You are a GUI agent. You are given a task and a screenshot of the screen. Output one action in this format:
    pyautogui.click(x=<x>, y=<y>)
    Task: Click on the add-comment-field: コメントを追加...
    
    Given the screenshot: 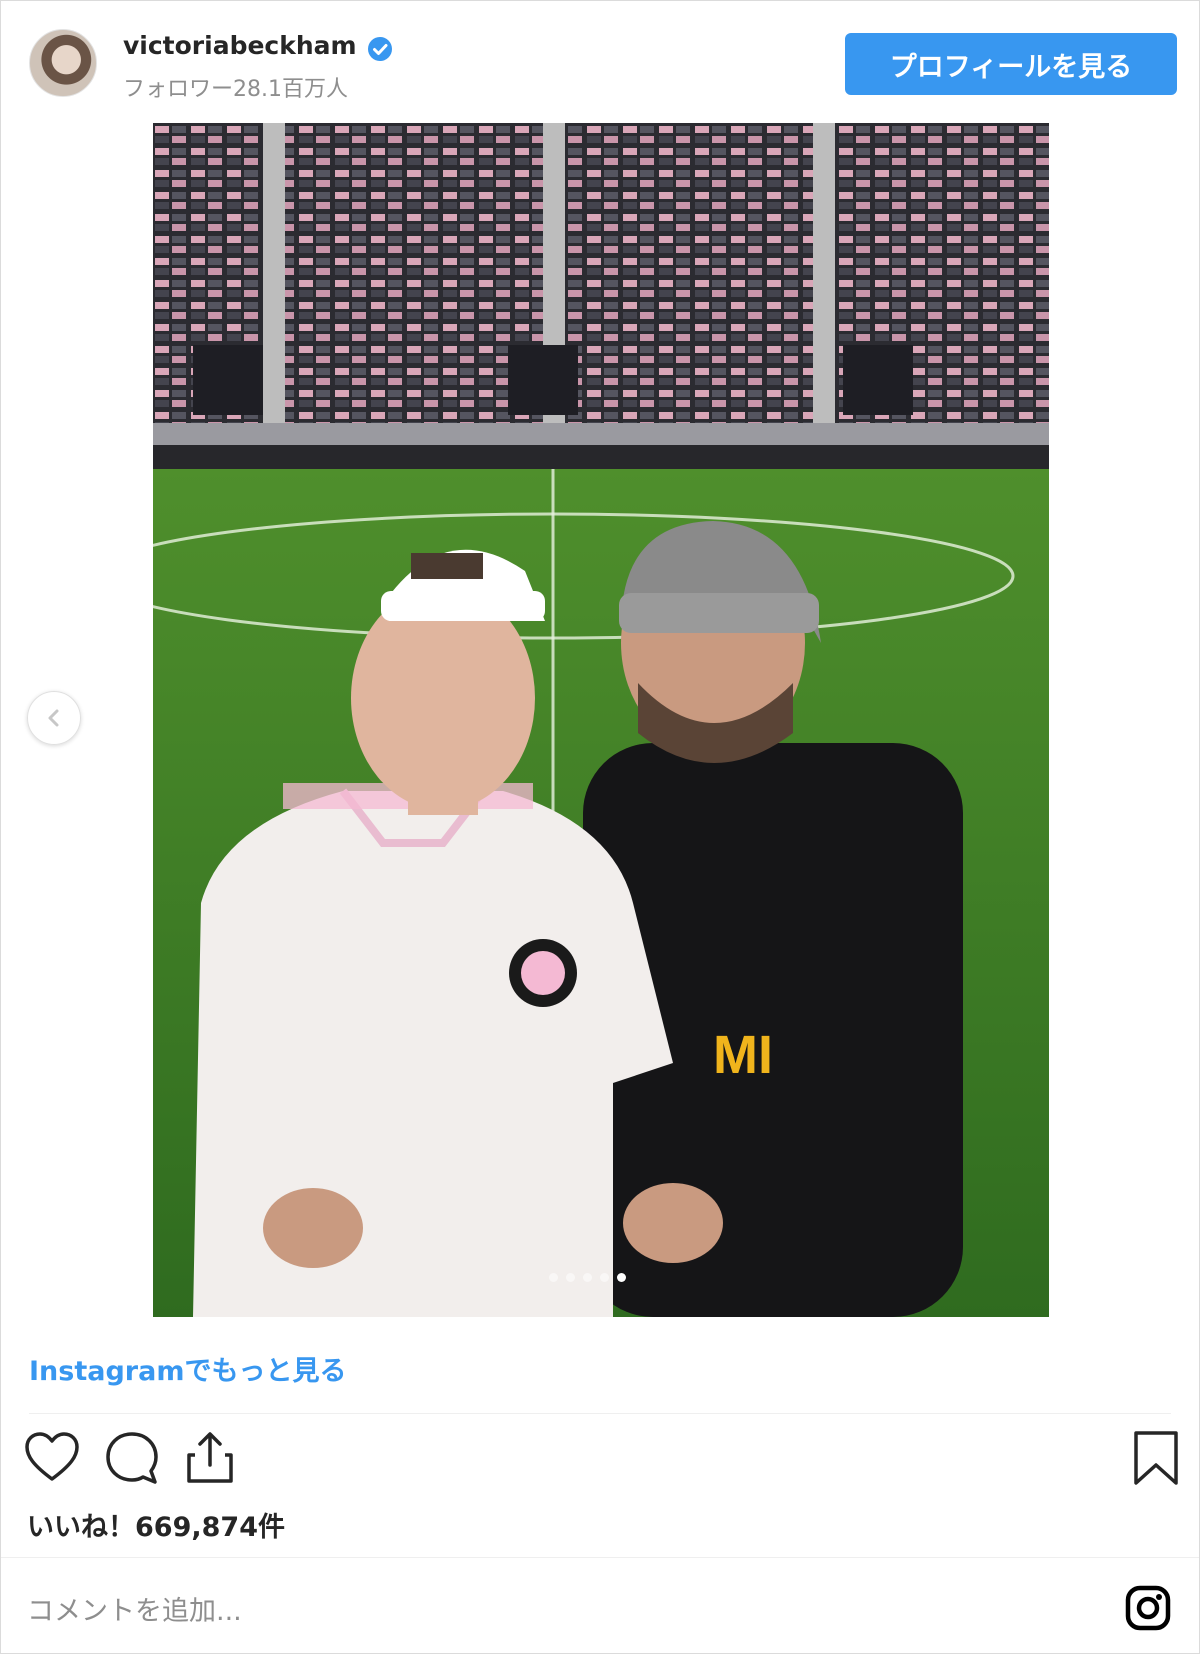 What is the action you would take?
    pyautogui.click(x=134, y=1608)
    